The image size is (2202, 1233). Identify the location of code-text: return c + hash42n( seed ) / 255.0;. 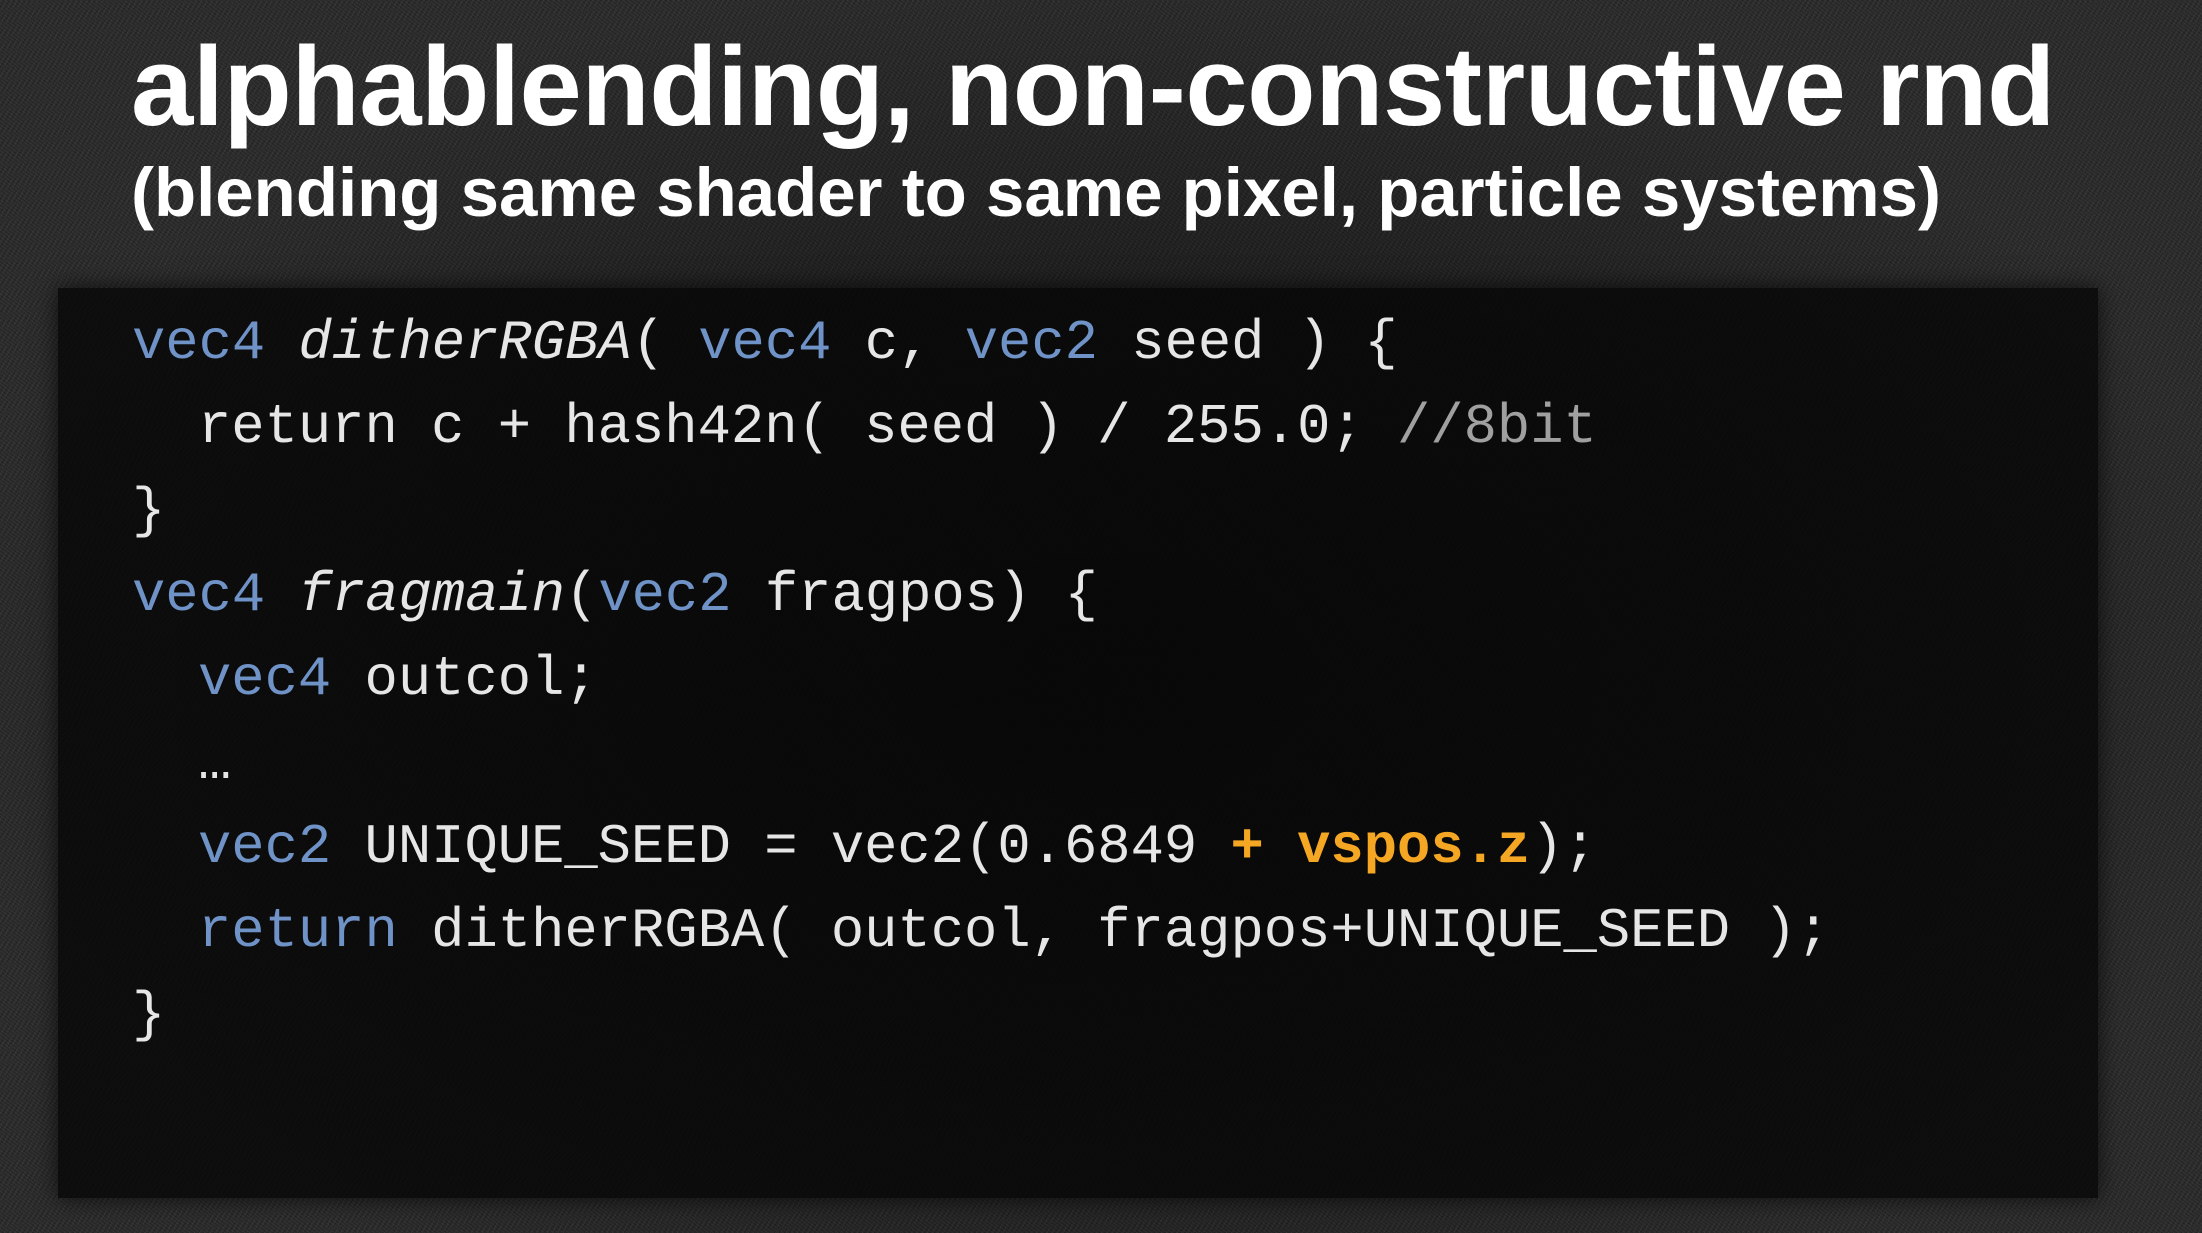
(797, 427).